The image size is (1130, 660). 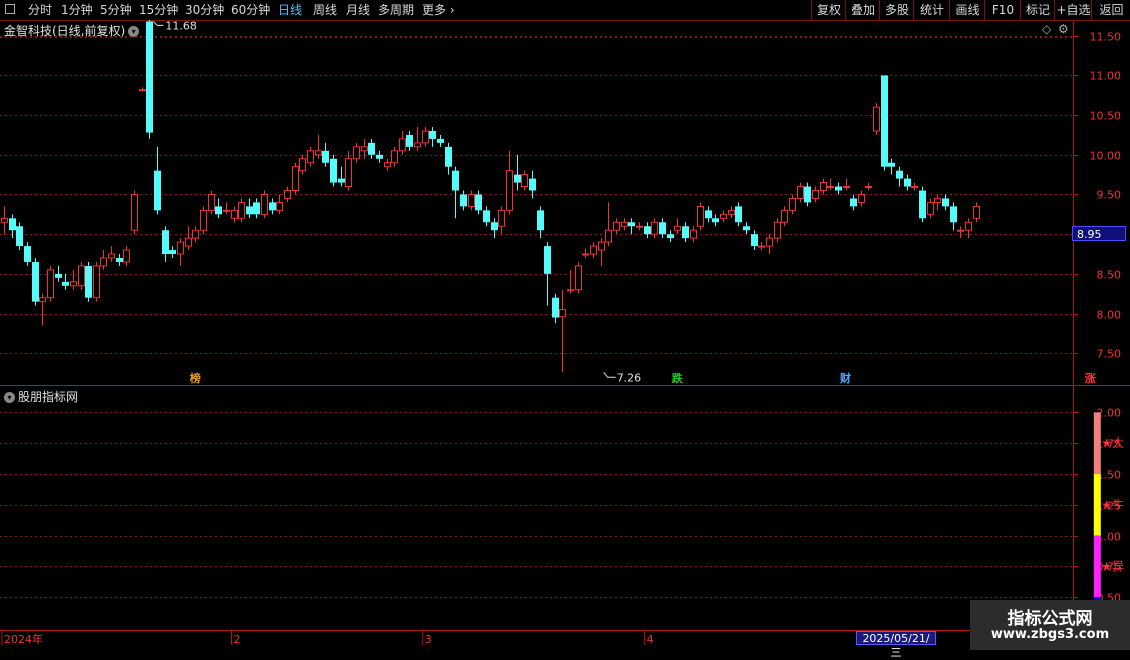 What do you see at coordinates (845, 378) in the screenshot?
I see `event-marker: 财` at bounding box center [845, 378].